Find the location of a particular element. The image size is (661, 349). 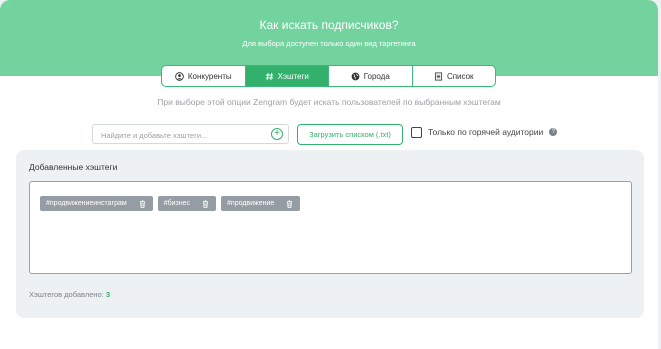

hashtag-chip: #продвижение is located at coordinates (261, 203).